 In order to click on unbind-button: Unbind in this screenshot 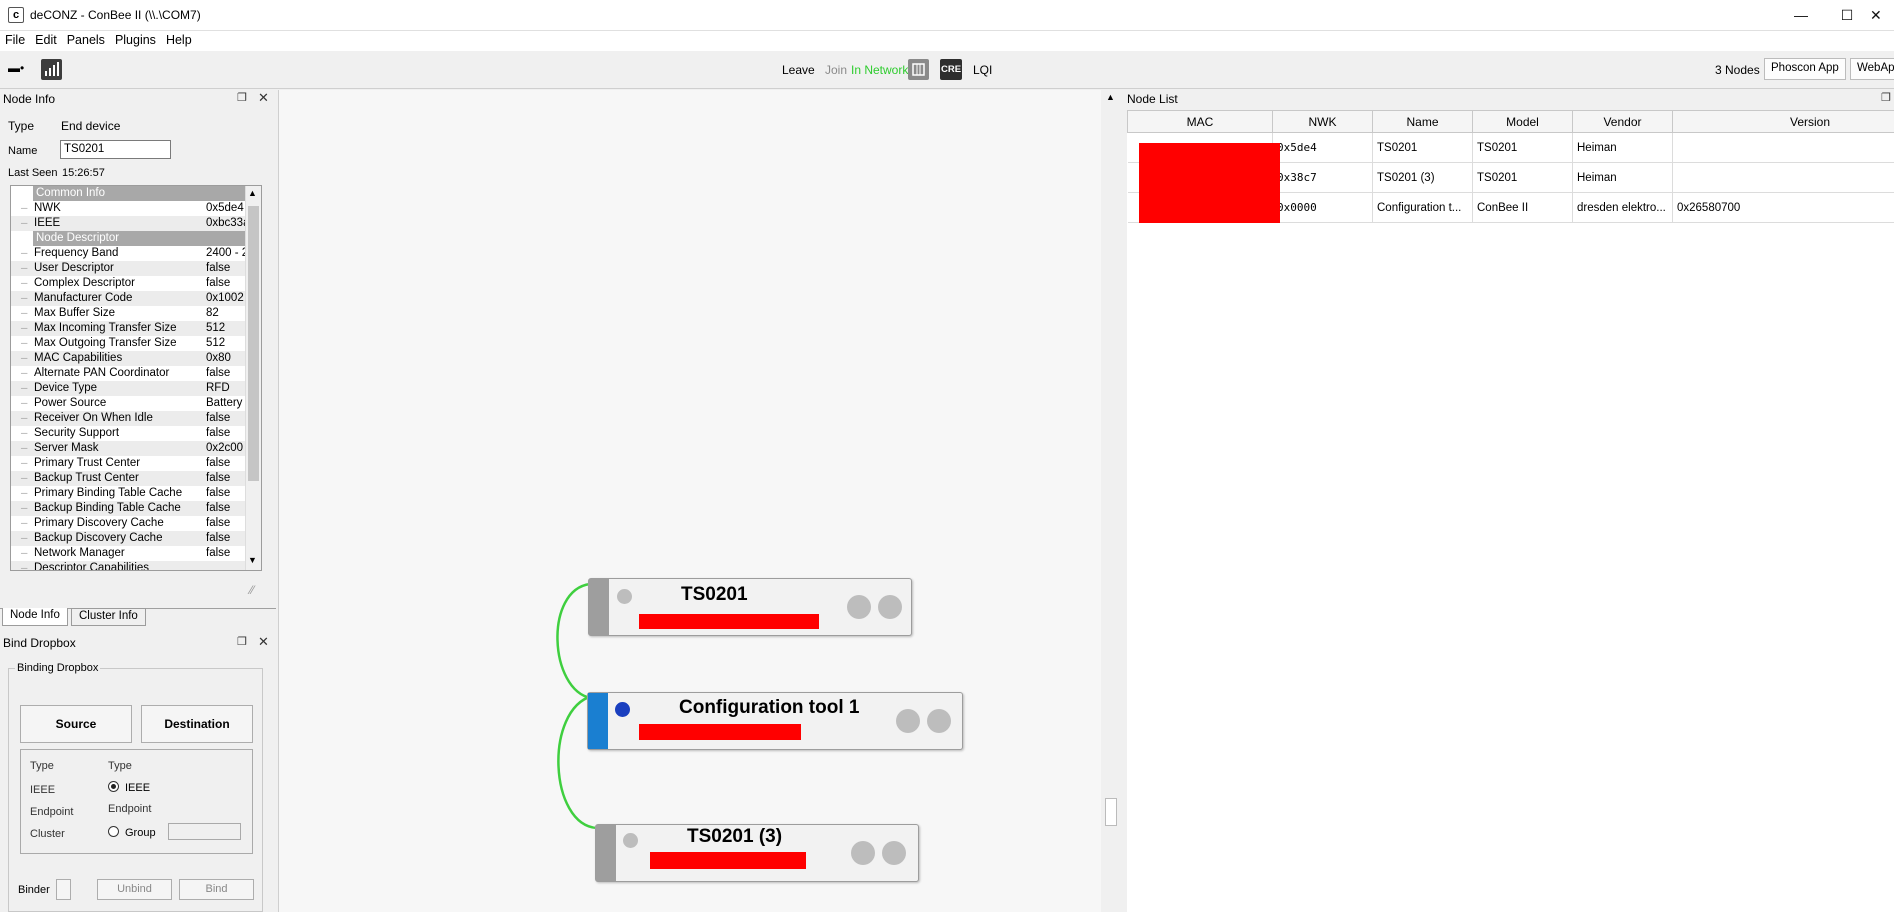, I will do `click(134, 889)`.